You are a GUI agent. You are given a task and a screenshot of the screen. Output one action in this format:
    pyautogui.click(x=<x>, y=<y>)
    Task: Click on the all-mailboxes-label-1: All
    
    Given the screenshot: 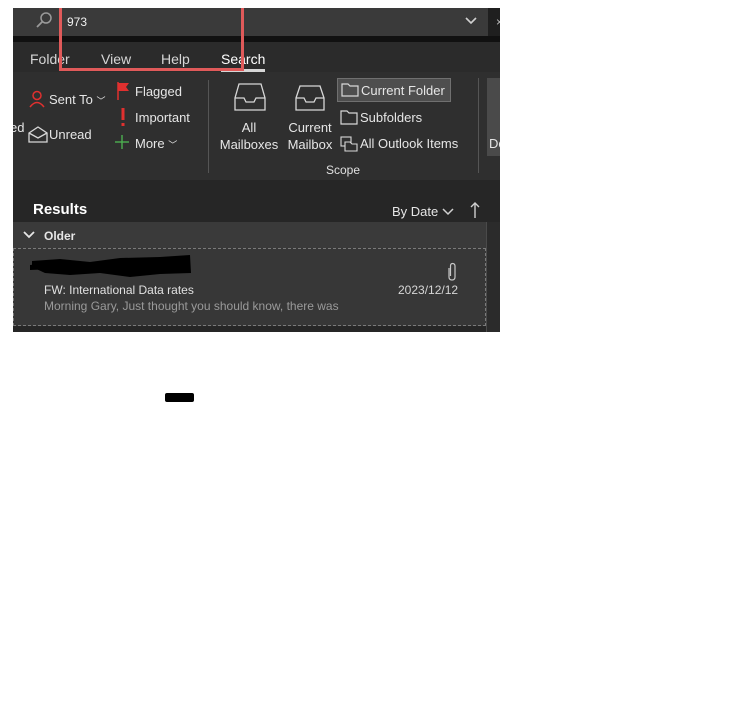 What is the action you would take?
    pyautogui.click(x=249, y=127)
    